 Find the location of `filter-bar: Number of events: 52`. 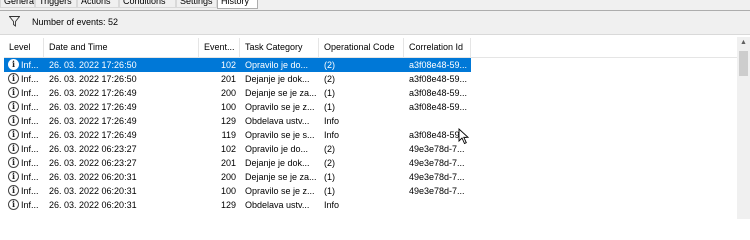

filter-bar: Number of events: 52 is located at coordinates (375, 23).